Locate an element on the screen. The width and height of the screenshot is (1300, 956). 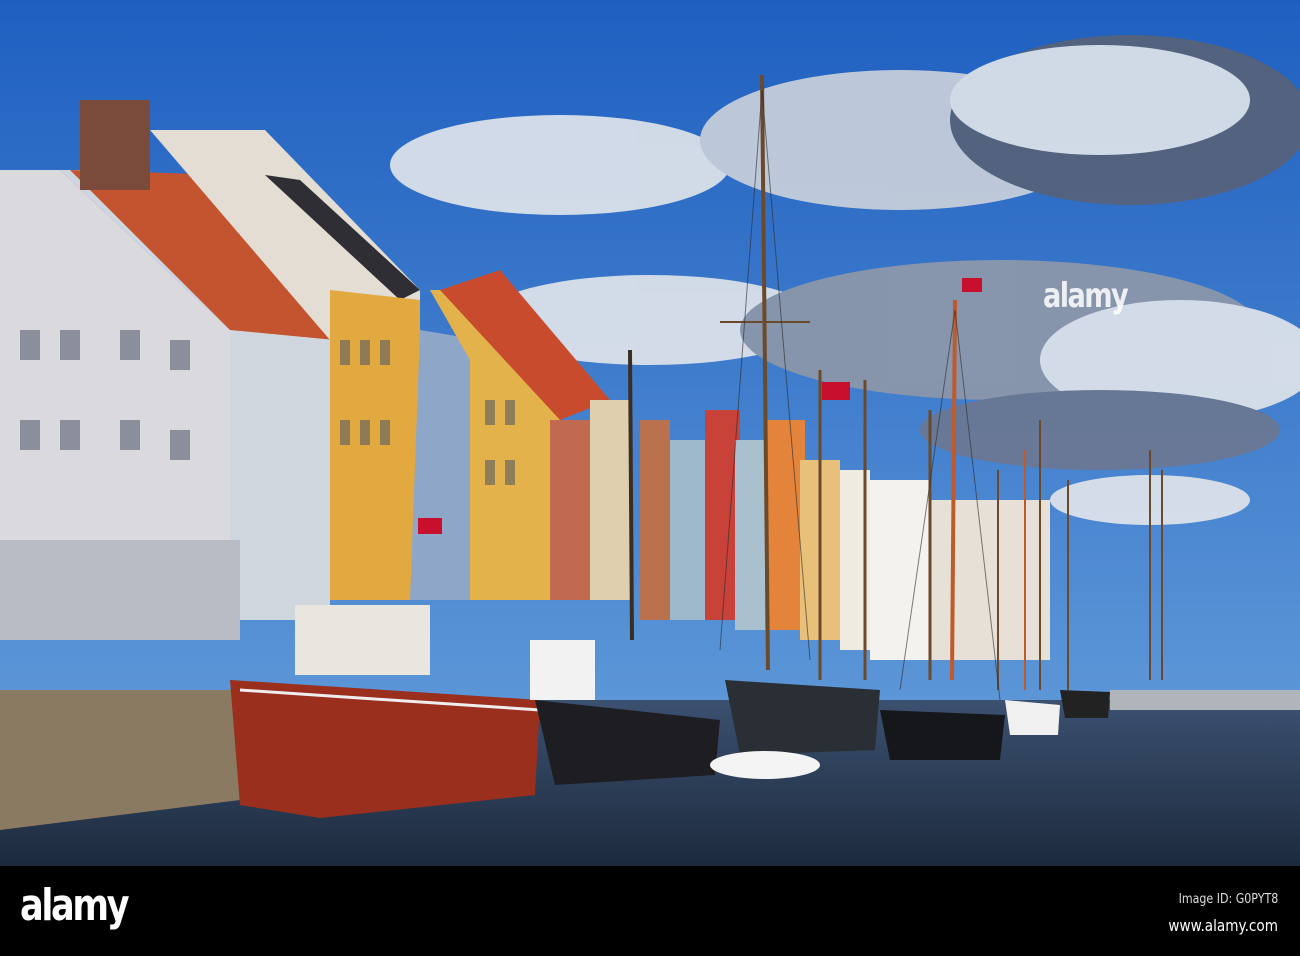
website-link: www.alamy.com is located at coordinates (1223, 925).